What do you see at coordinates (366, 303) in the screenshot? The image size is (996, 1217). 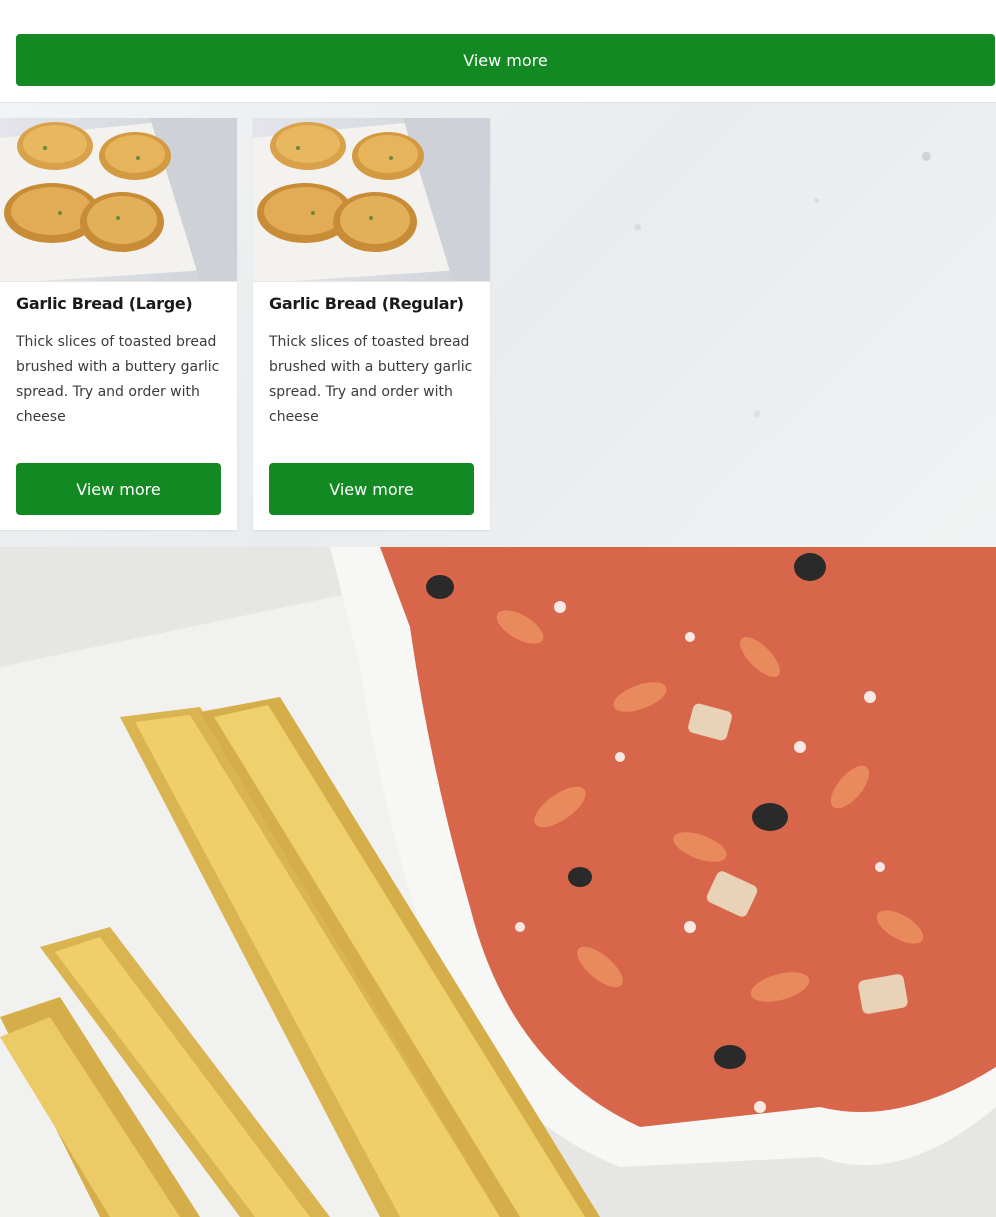 I see `product-title: Garlic Bread (Regular)` at bounding box center [366, 303].